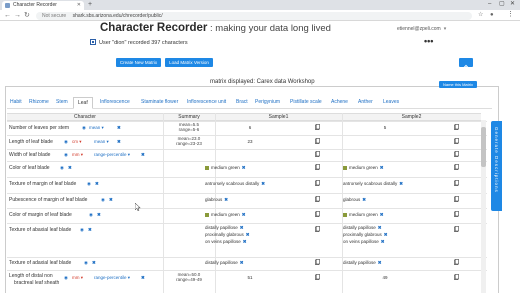 The height and width of the screenshot is (293, 520). What do you see at coordinates (492, 15) in the screenshot?
I see `account-icon: ●` at bounding box center [492, 15].